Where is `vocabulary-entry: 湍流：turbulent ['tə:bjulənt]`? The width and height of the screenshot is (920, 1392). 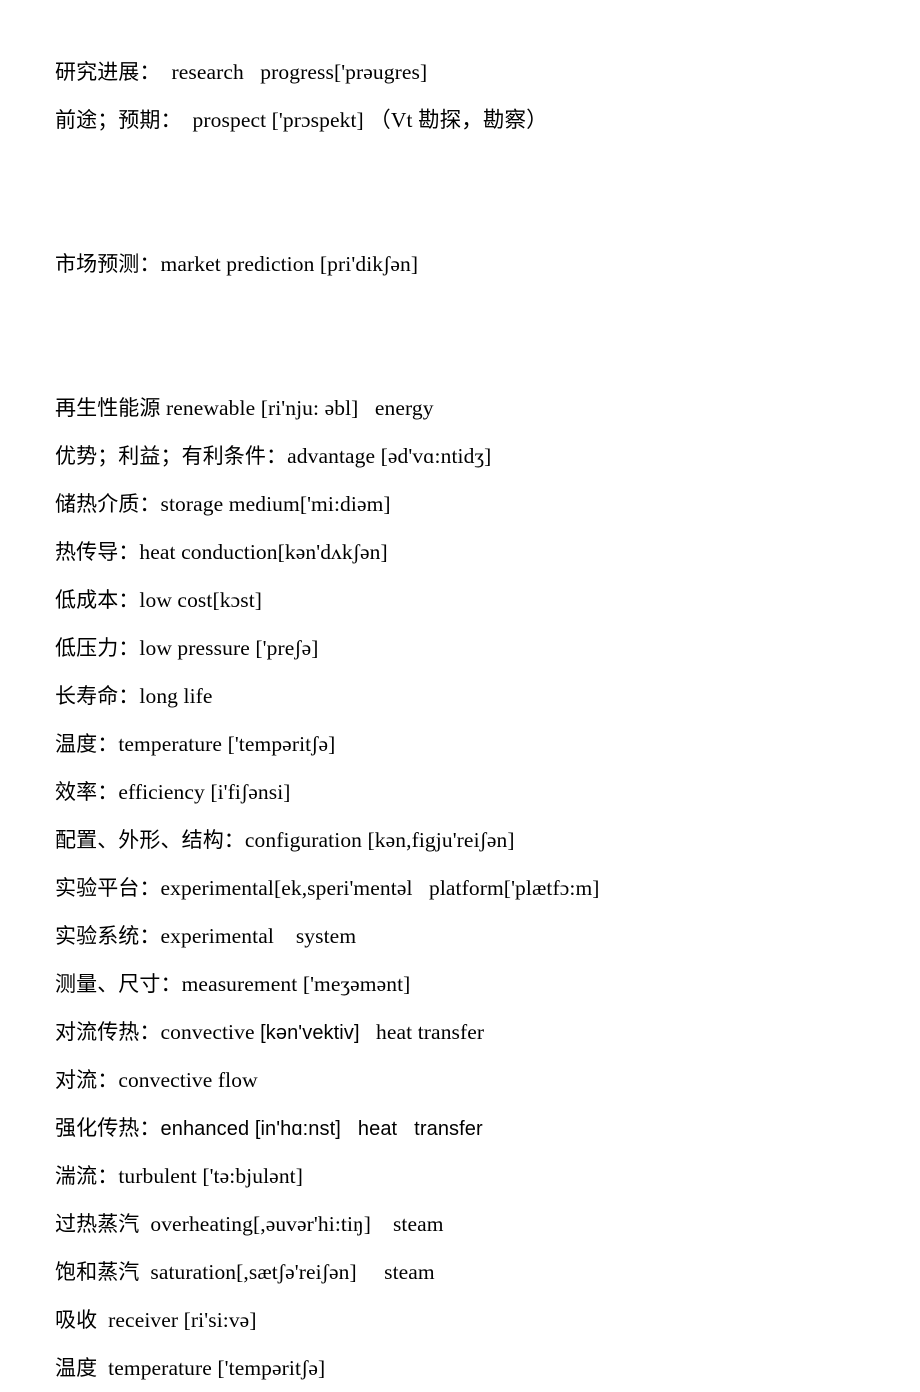
vocabulary-entry: 湍流：turbulent ['tə:bjulənt] is located at coordinates (467, 1176).